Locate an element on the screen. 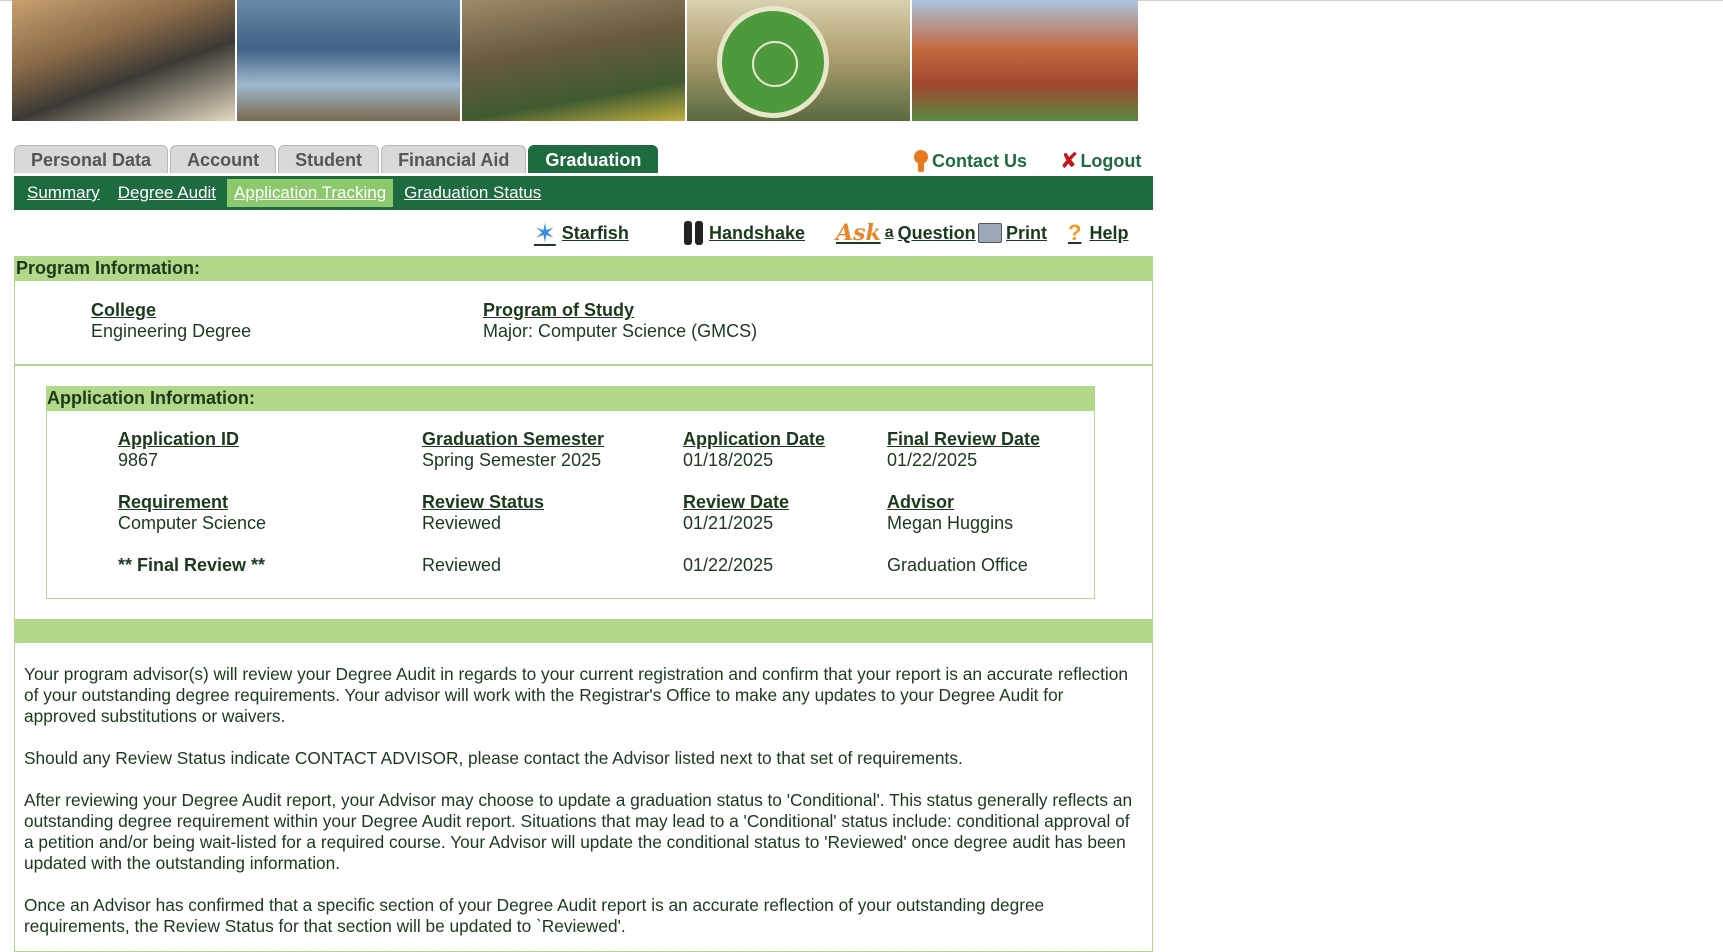  program-of-study-label: Program of Study is located at coordinates (559, 310).